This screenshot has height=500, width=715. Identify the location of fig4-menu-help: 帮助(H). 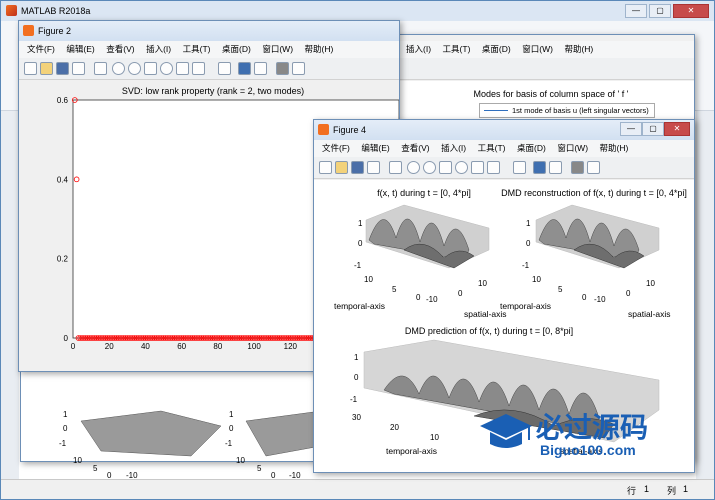
(614, 148).